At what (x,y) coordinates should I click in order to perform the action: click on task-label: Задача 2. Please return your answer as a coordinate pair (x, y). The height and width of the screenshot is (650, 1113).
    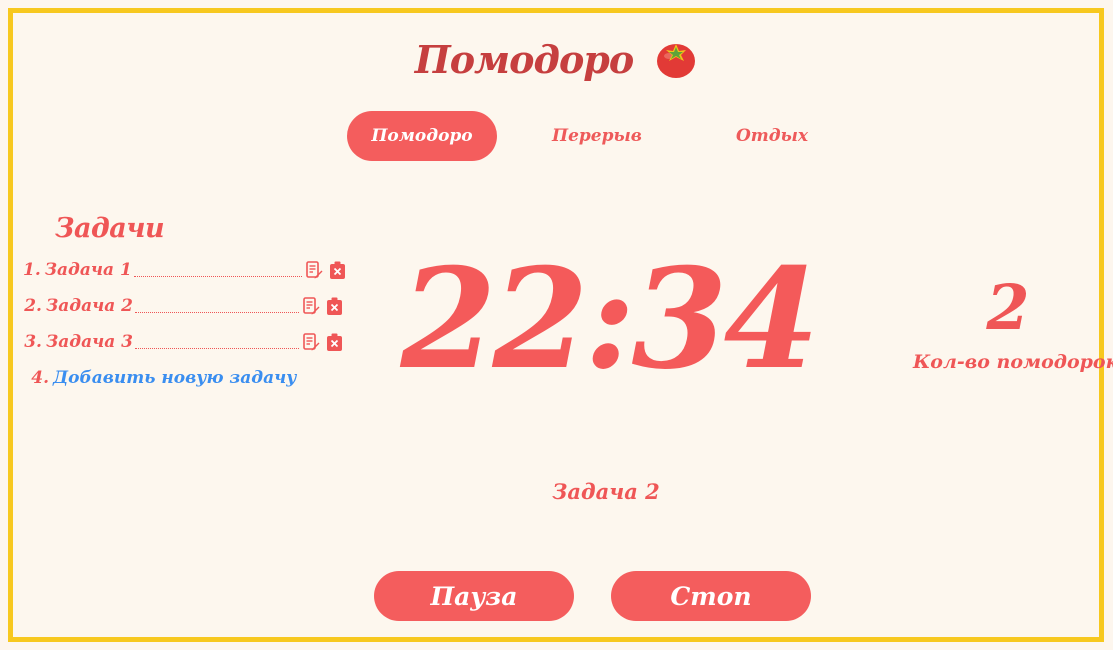
    Looking at the image, I should click on (89, 306).